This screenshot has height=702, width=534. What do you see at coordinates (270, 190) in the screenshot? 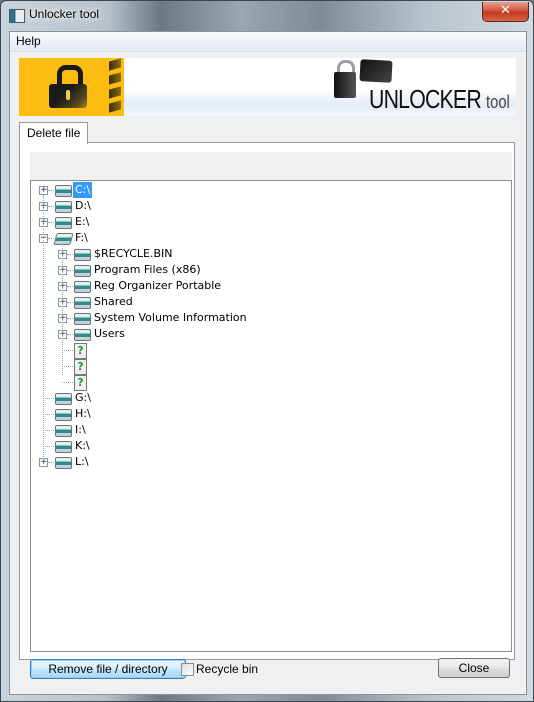
I see `tree-node: + C:\` at bounding box center [270, 190].